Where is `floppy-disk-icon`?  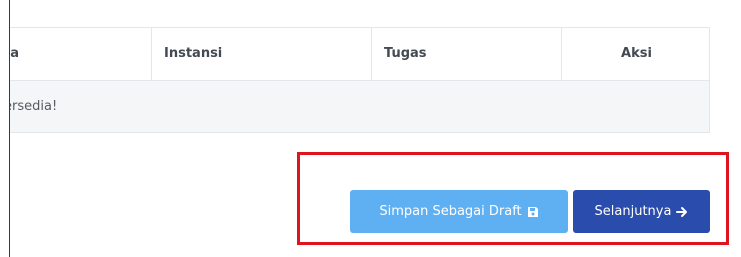 floppy-disk-icon is located at coordinates (532, 211).